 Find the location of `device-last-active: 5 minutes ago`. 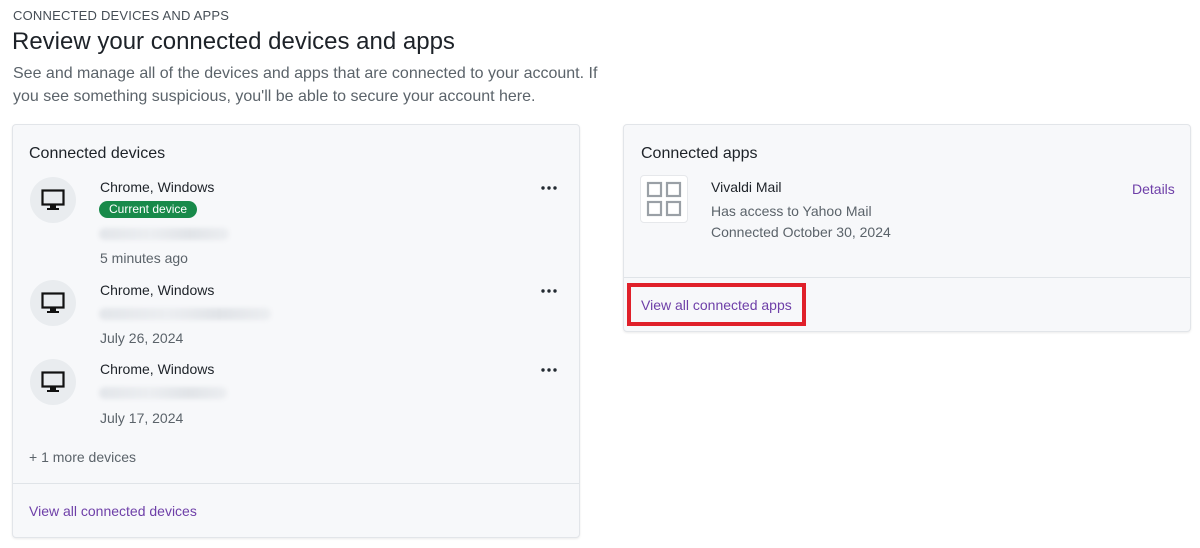

device-last-active: 5 minutes ago is located at coordinates (144, 258).